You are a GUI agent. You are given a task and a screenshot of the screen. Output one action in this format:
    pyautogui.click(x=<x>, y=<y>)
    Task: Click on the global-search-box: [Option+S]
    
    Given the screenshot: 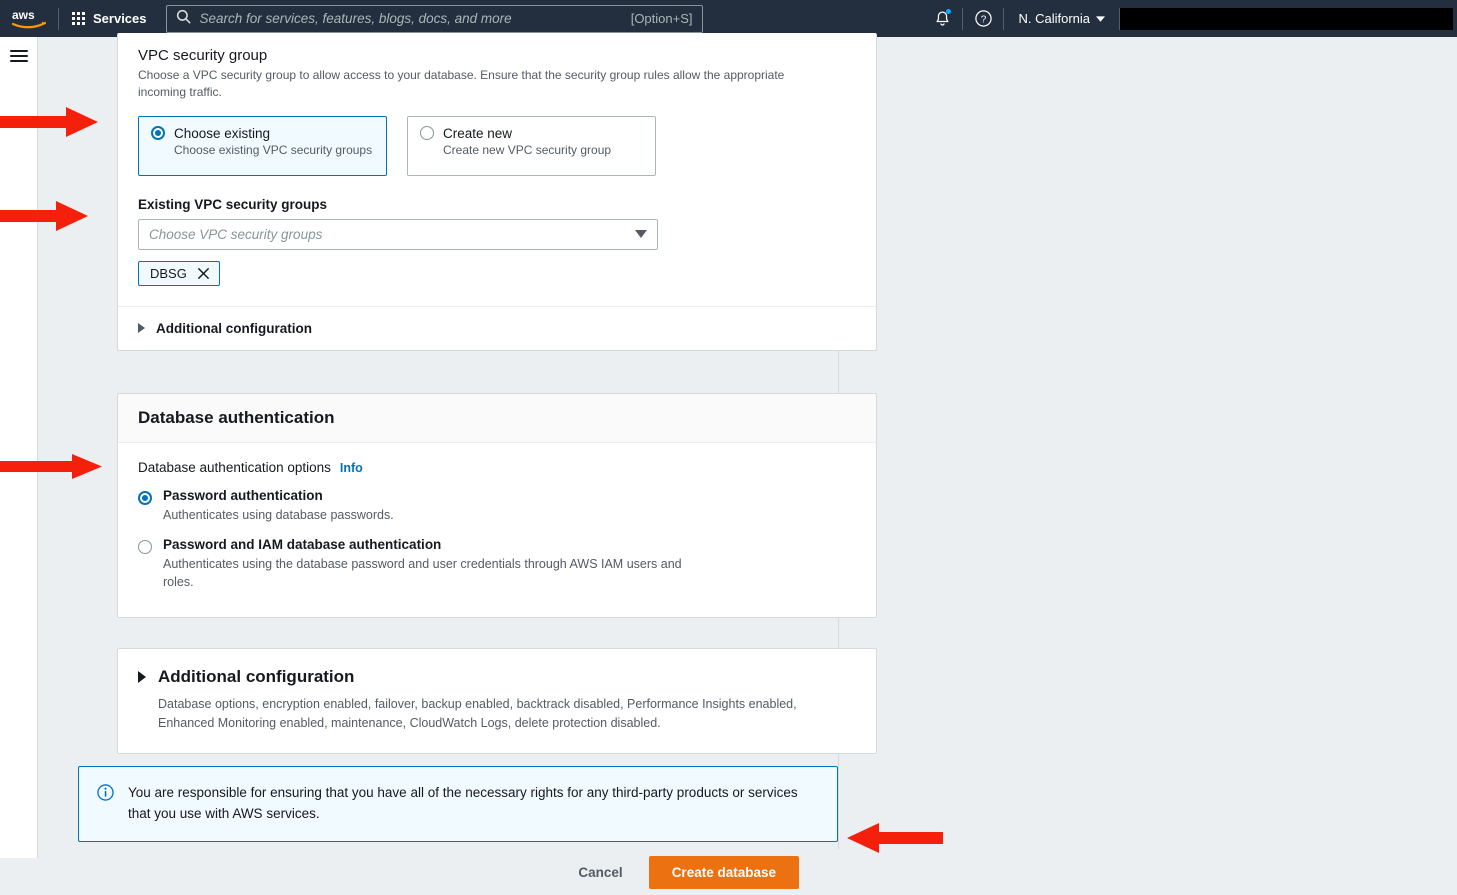 What is the action you would take?
    pyautogui.click(x=434, y=18)
    